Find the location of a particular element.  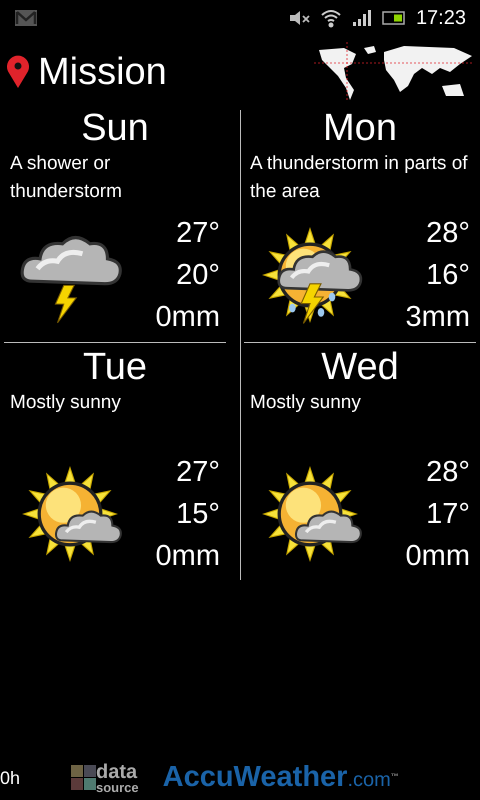

clock-time: 17:23 is located at coordinates (441, 18).